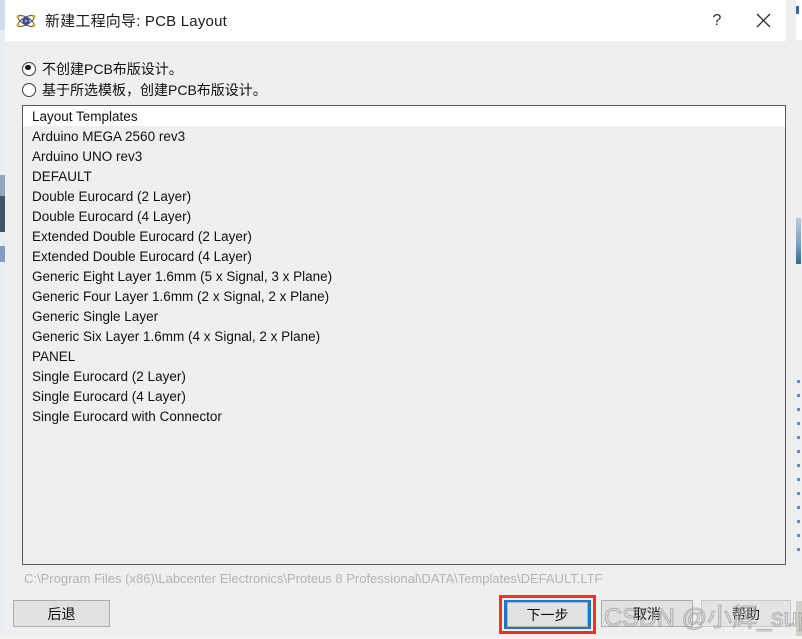  Describe the element at coordinates (136, 21) in the screenshot. I see `window-title: 新建工程向导: PCB Layout` at that location.